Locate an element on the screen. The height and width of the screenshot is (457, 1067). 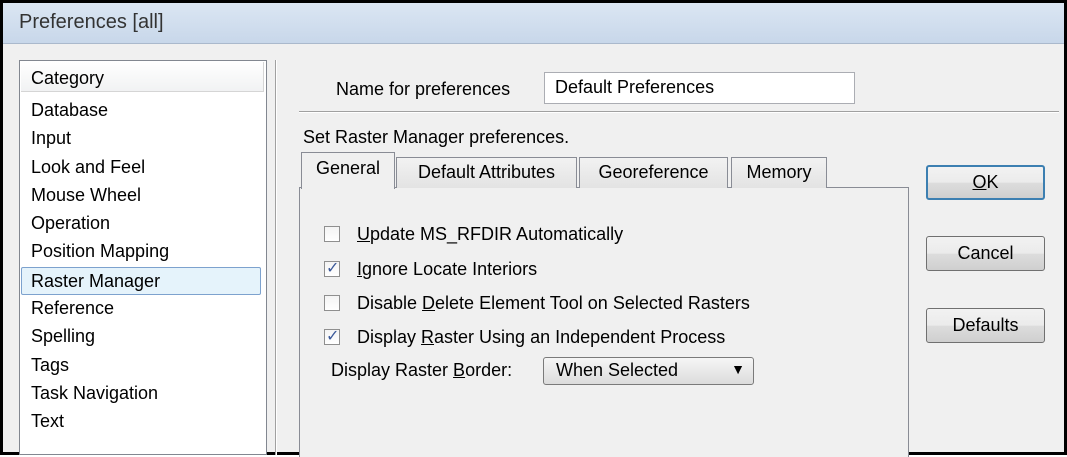
category-item-raster-manager: Raster Manager is located at coordinates (141, 281).